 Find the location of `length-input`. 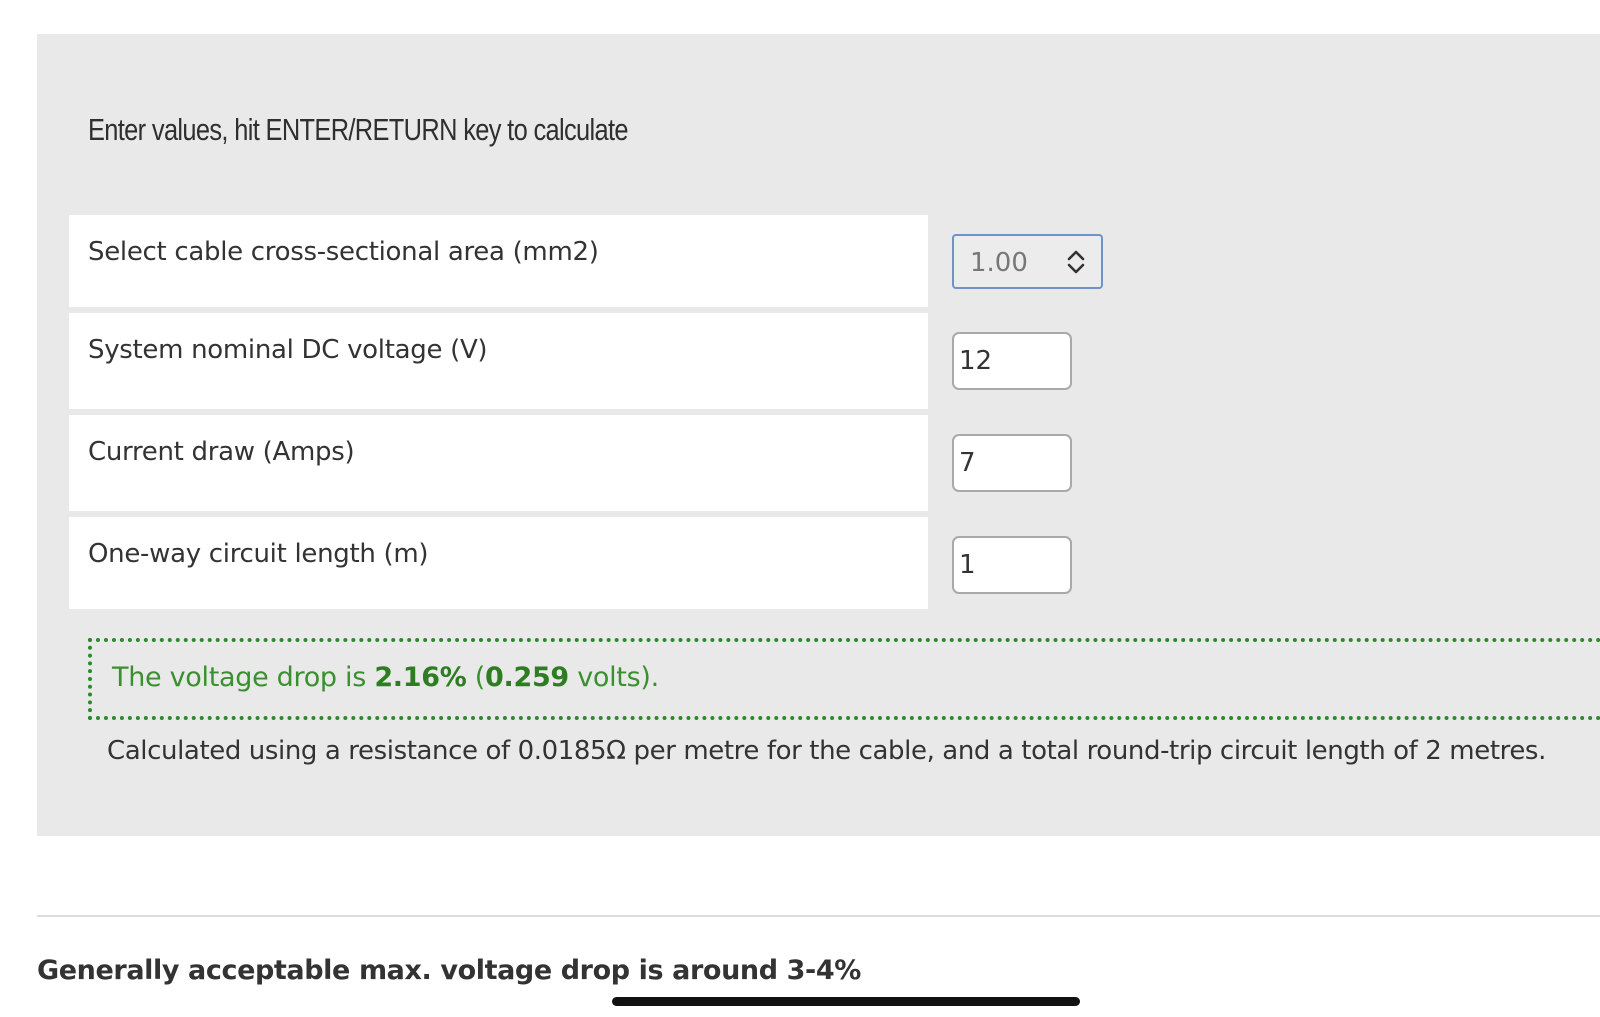

length-input is located at coordinates (1012, 565).